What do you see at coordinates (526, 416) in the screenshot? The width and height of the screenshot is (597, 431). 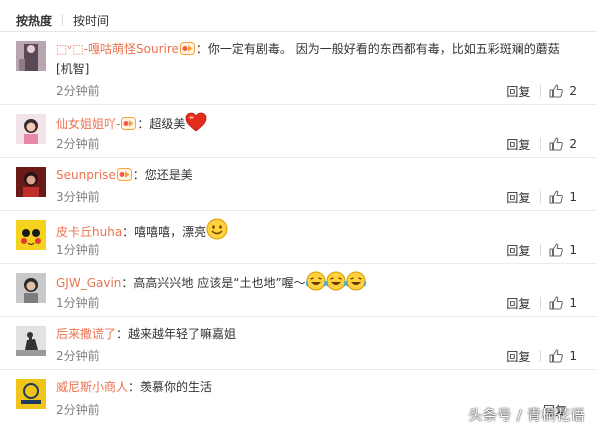 I see `watermark: 头条号 / 青桐花语` at bounding box center [526, 416].